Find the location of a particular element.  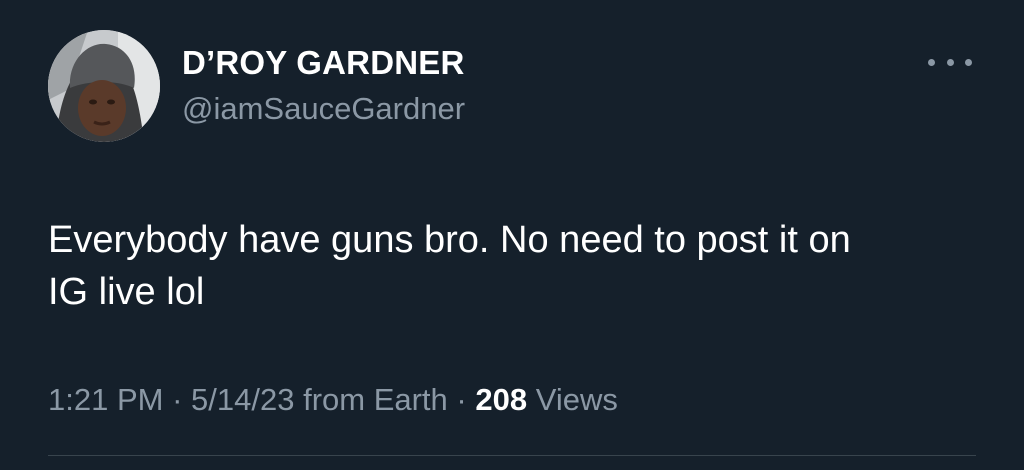

views-count: 208 is located at coordinates (501, 399).